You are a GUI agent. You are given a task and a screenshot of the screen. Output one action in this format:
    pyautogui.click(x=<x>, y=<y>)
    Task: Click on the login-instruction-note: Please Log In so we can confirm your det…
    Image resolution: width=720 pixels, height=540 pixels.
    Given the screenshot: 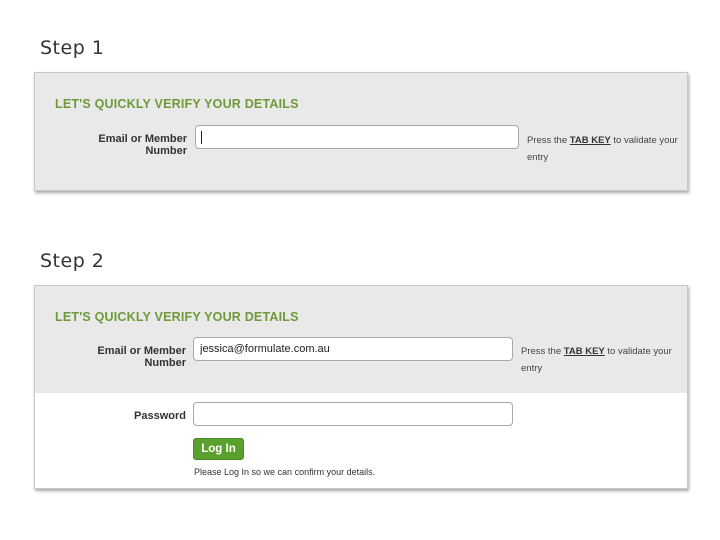 What is the action you would take?
    pyautogui.click(x=285, y=472)
    